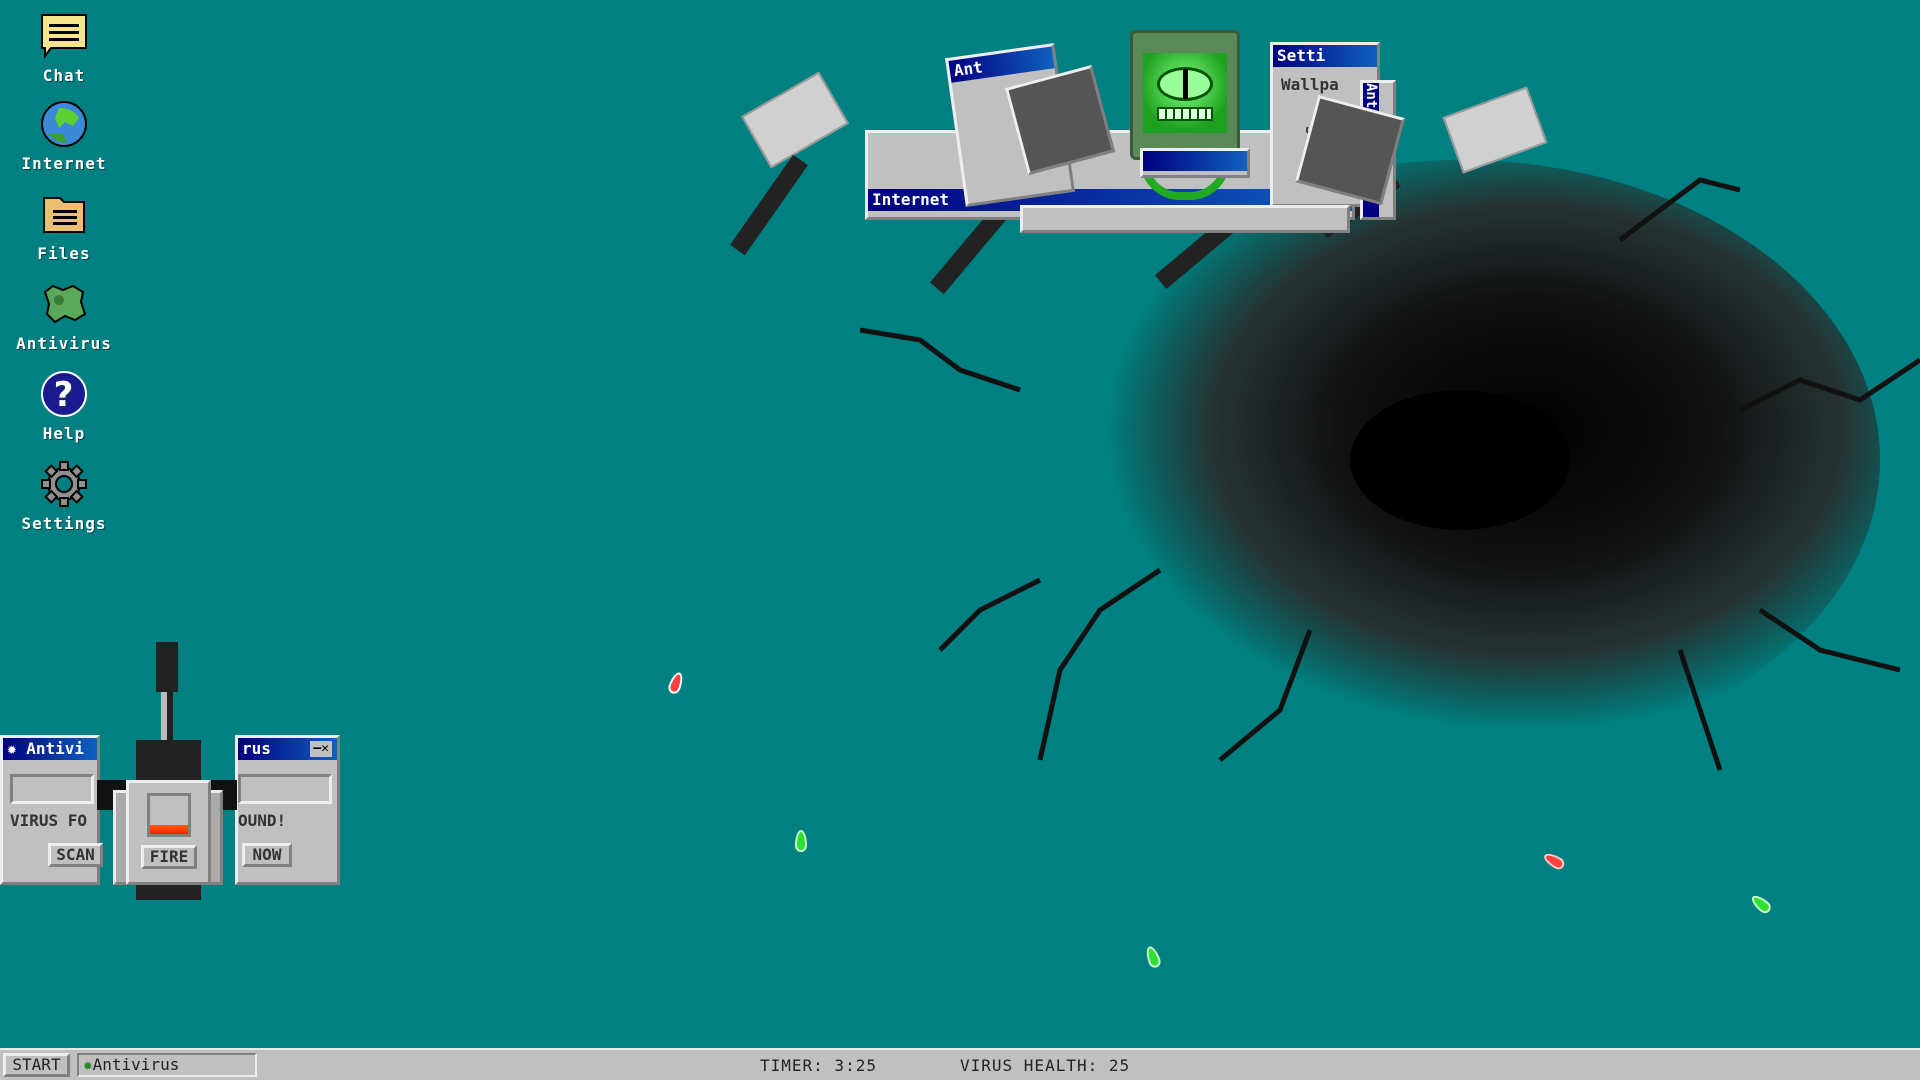  What do you see at coordinates (50, 749) in the screenshot?
I see `window-title: ✹ Antivi` at bounding box center [50, 749].